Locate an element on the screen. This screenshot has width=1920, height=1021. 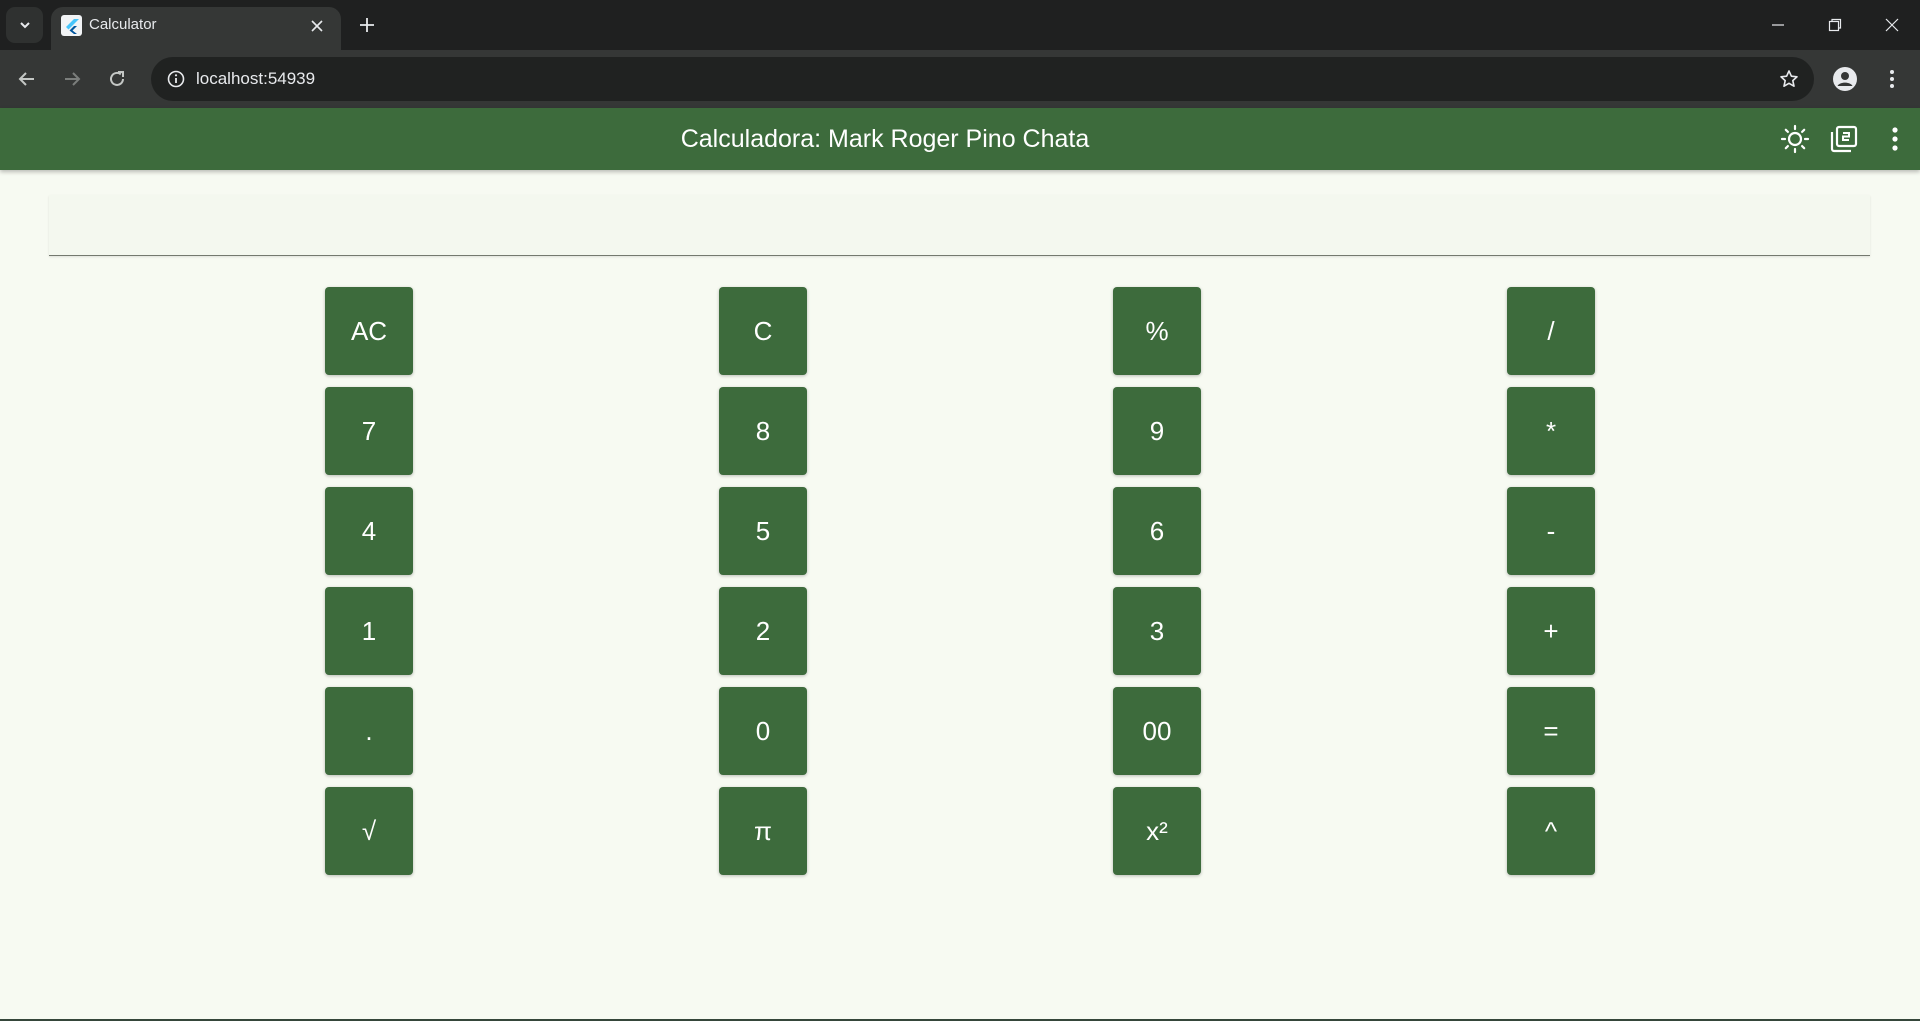
theme-toggle-button is located at coordinates (1795, 139).